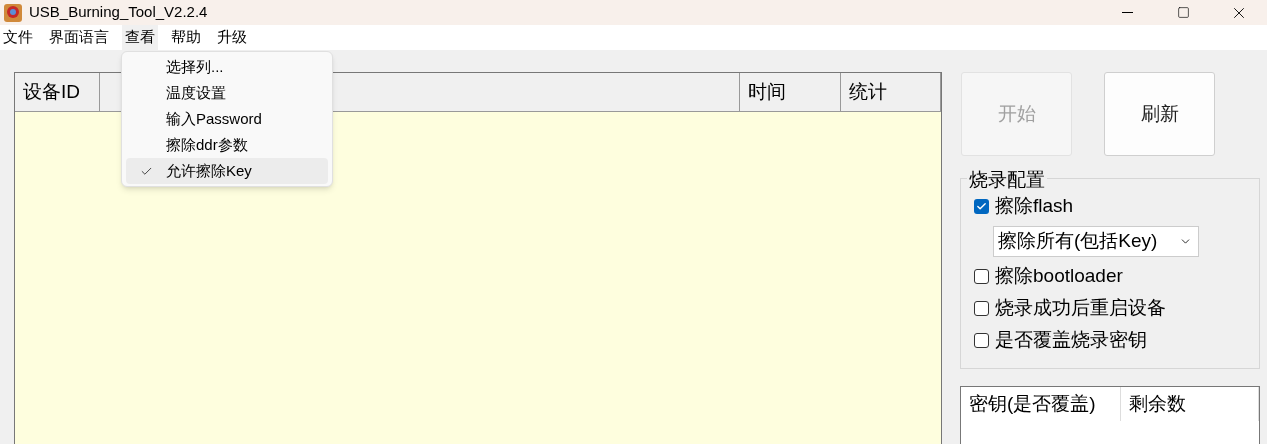 This screenshot has height=444, width=1267. What do you see at coordinates (1071, 339) in the screenshot?
I see `checkbox-label: 是否覆盖烧录密钥` at bounding box center [1071, 339].